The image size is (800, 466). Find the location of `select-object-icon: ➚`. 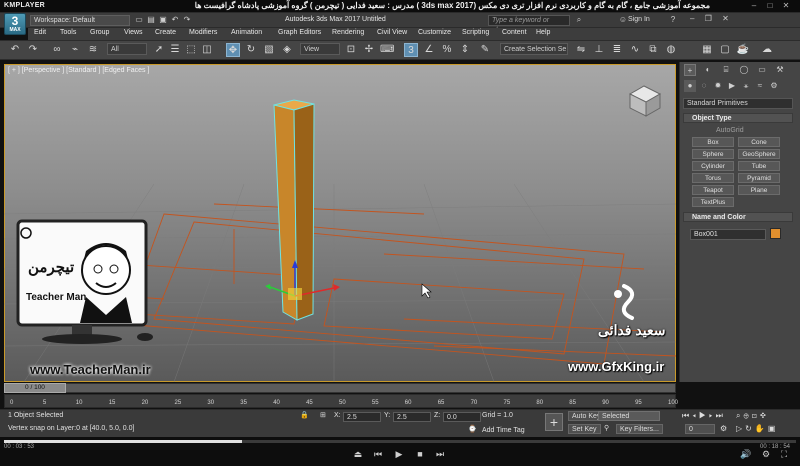

select-object-icon: ➚ is located at coordinates (159, 50).